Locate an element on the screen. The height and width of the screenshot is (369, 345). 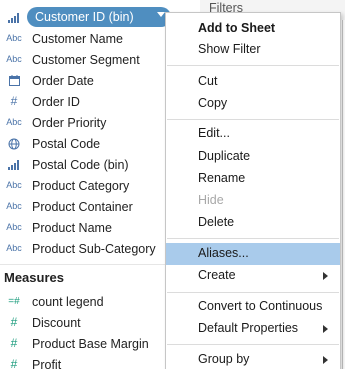
menu-item-group-by: Group by is located at coordinates (253, 359).